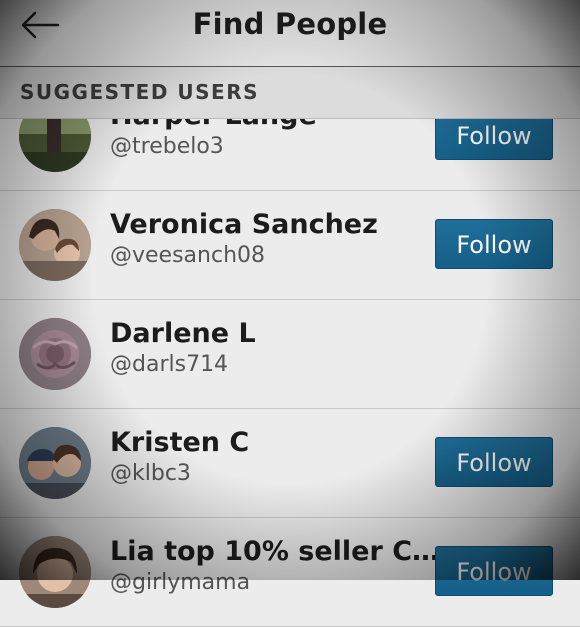  I want to click on user-handle: @veesanch08, so click(188, 255).